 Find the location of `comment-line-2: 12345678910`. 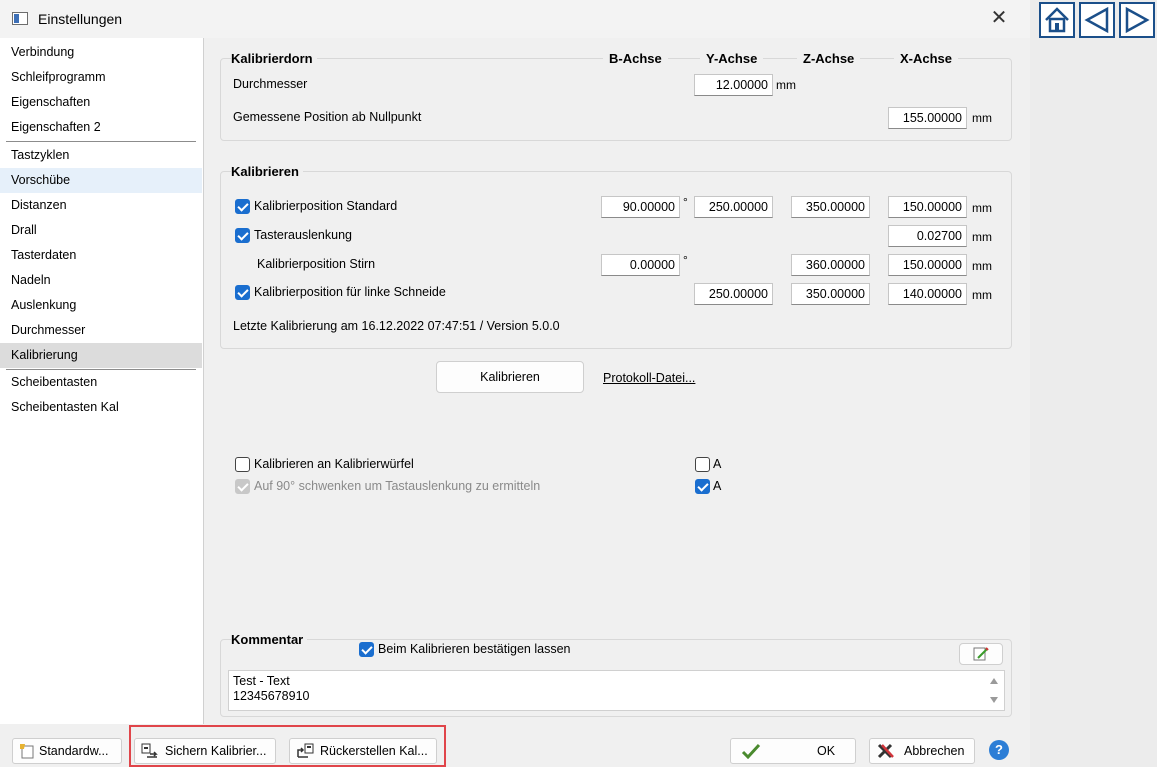

comment-line-2: 12345678910 is located at coordinates (271, 696).